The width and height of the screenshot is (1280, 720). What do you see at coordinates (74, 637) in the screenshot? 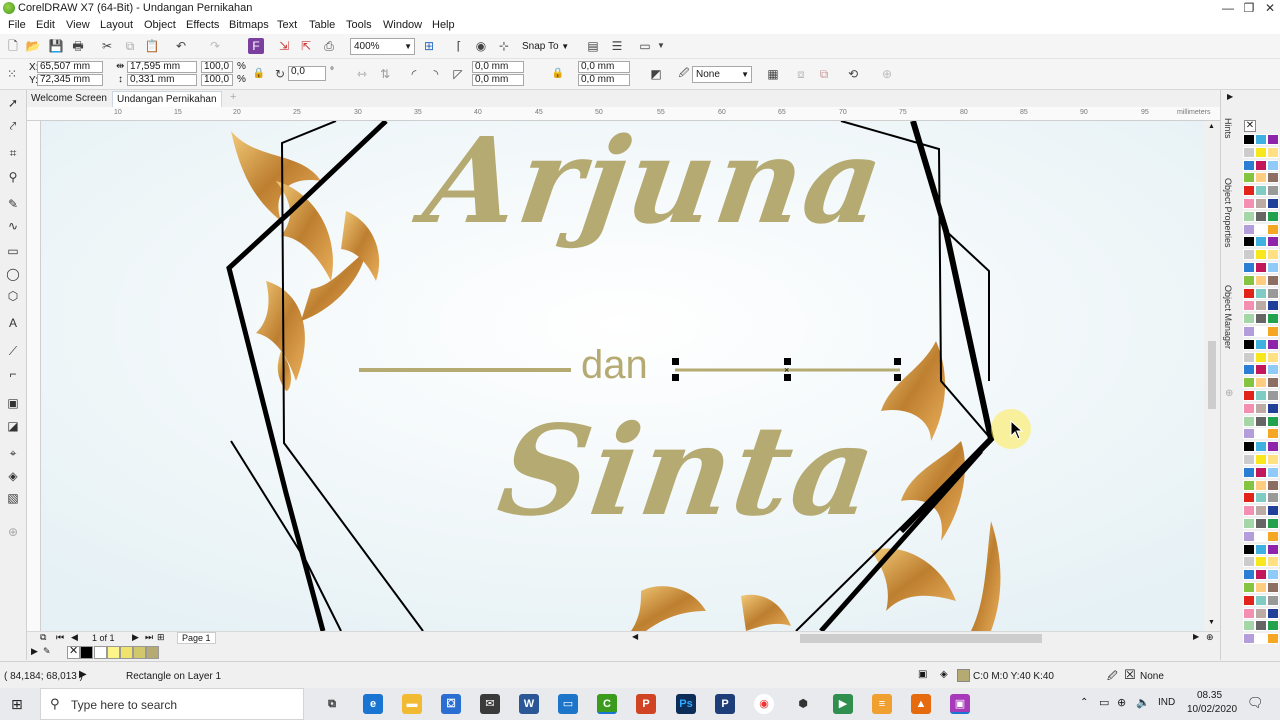
I see `prev-page-icon: ◀` at bounding box center [74, 637].